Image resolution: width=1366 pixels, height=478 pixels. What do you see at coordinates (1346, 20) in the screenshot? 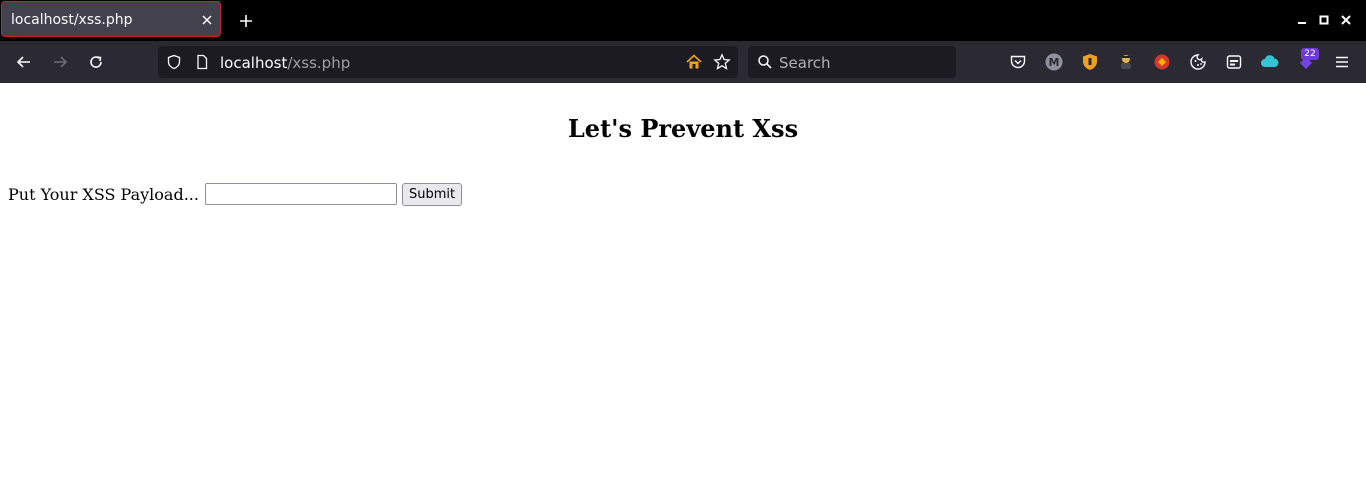
I see `window-close-icon` at bounding box center [1346, 20].